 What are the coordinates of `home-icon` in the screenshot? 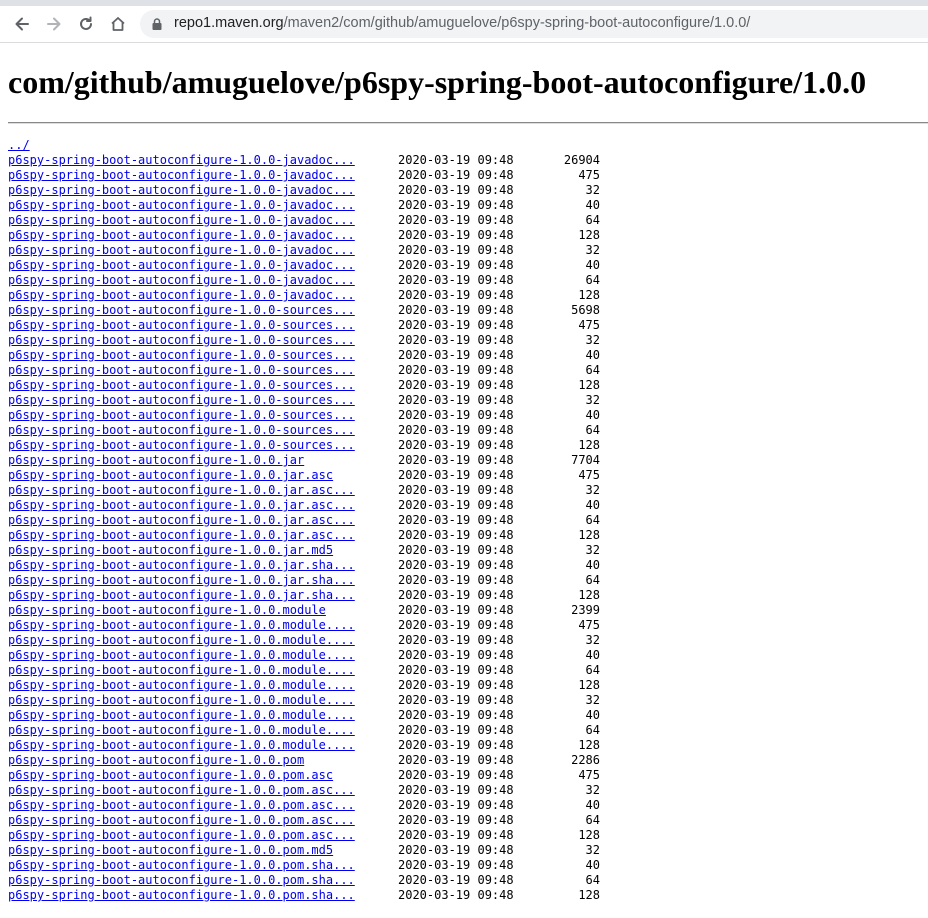 It's located at (118, 24).